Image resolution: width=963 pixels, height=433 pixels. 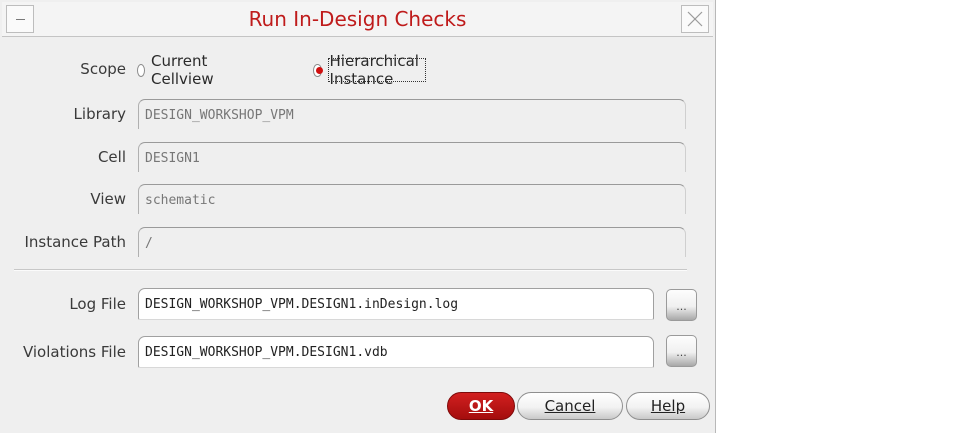 What do you see at coordinates (182, 70) in the screenshot?
I see `radio-current-cellview-label: Current Cellview` at bounding box center [182, 70].